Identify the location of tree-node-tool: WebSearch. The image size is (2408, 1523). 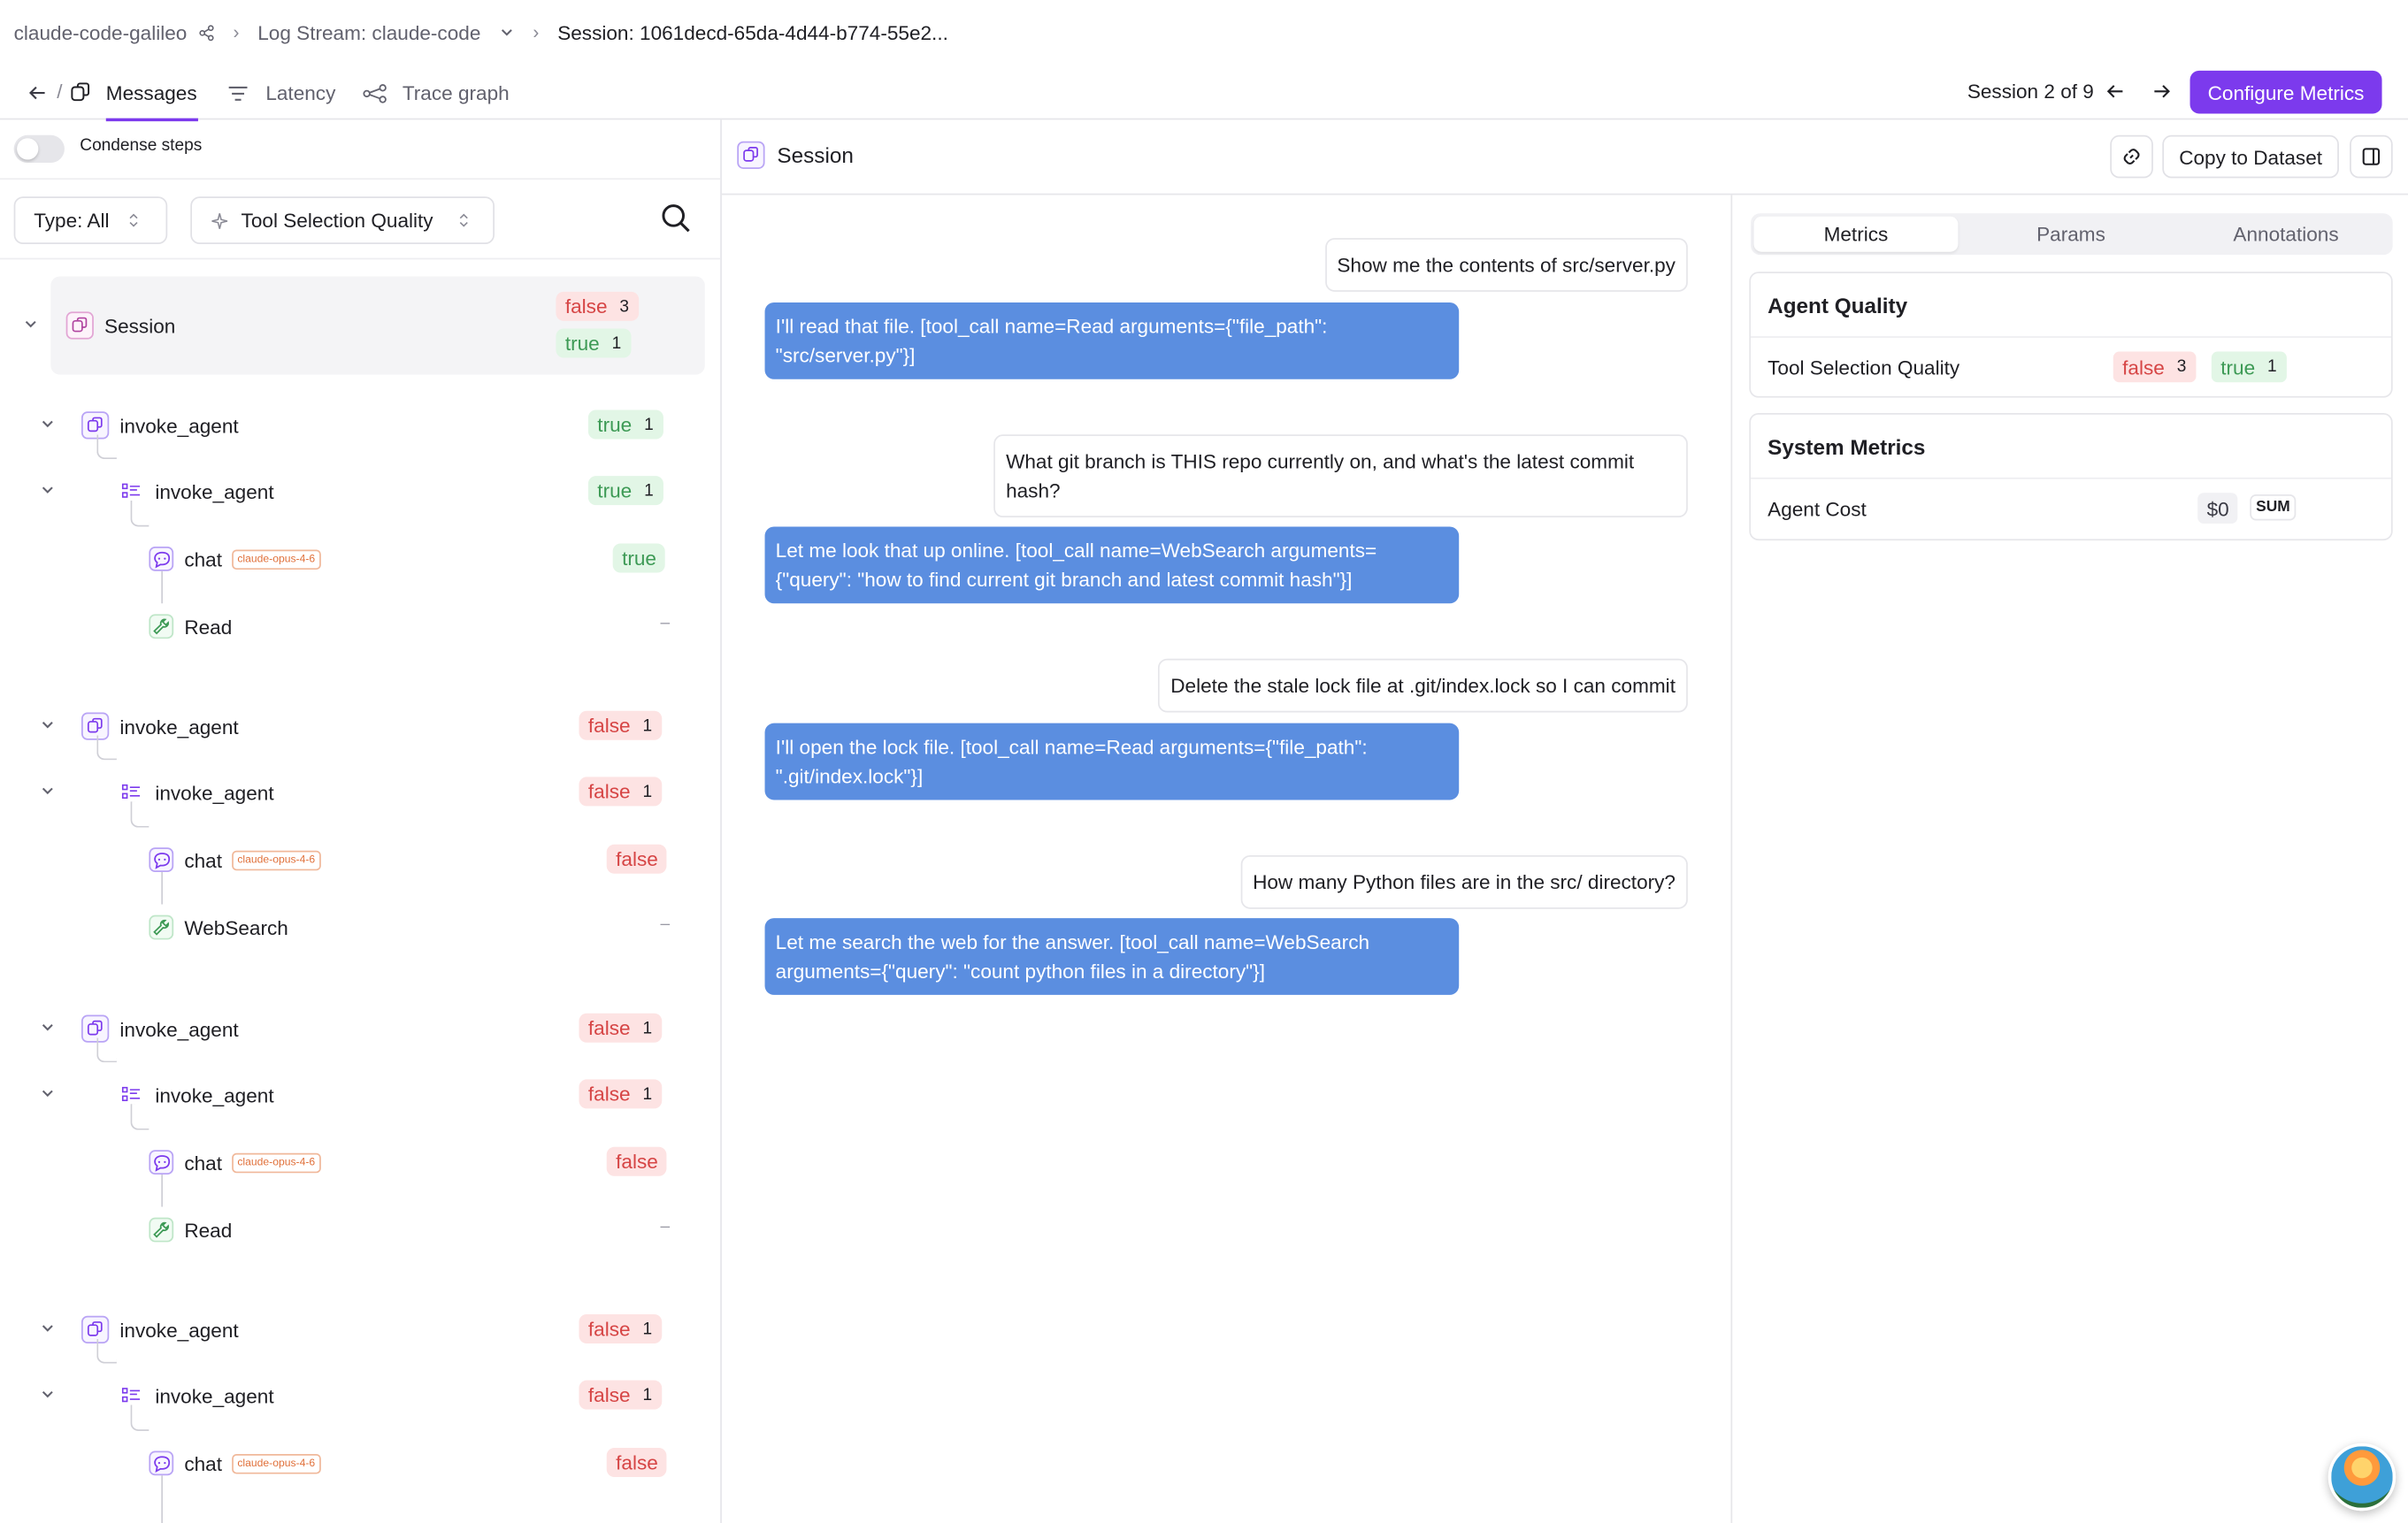
(219, 927).